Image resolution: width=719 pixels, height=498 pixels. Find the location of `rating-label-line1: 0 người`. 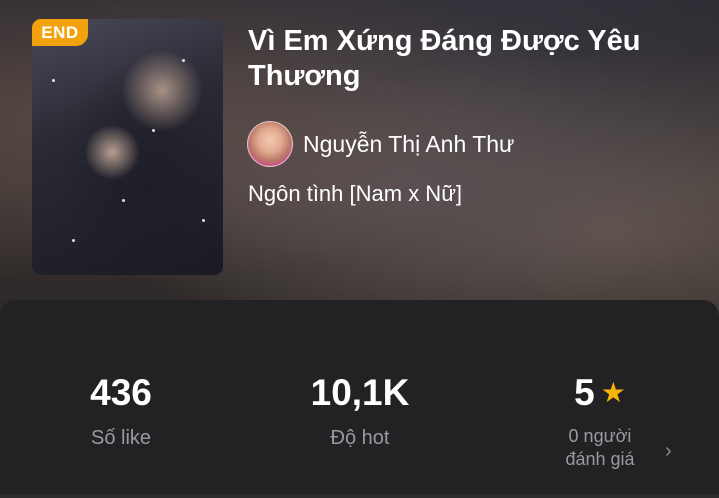

rating-label-line1: 0 người is located at coordinates (600, 436).